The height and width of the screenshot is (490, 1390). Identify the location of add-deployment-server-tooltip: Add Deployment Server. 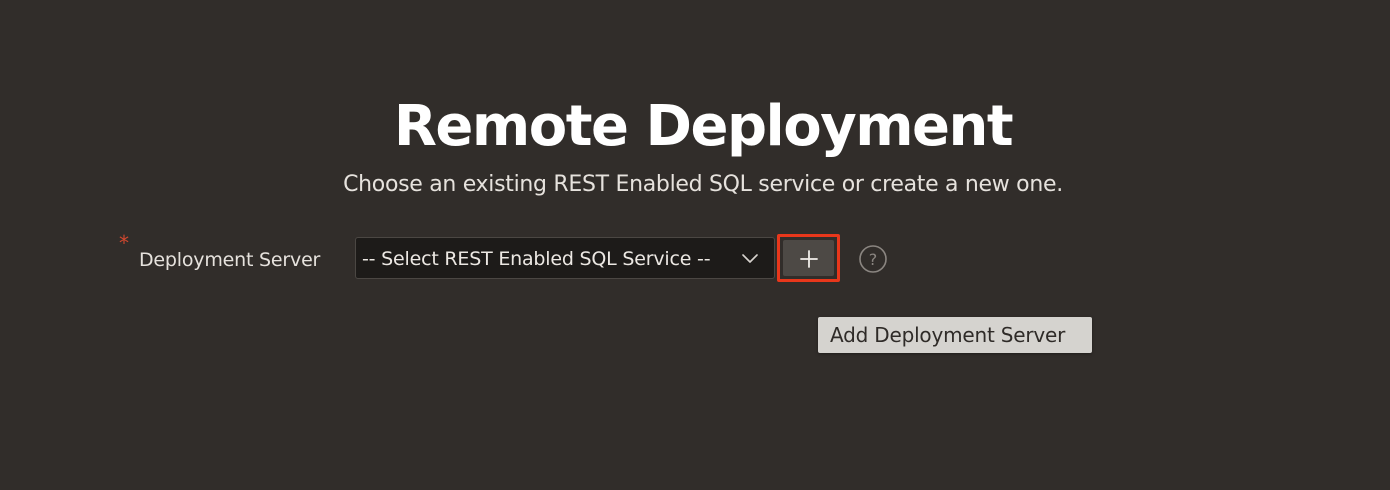
(955, 335).